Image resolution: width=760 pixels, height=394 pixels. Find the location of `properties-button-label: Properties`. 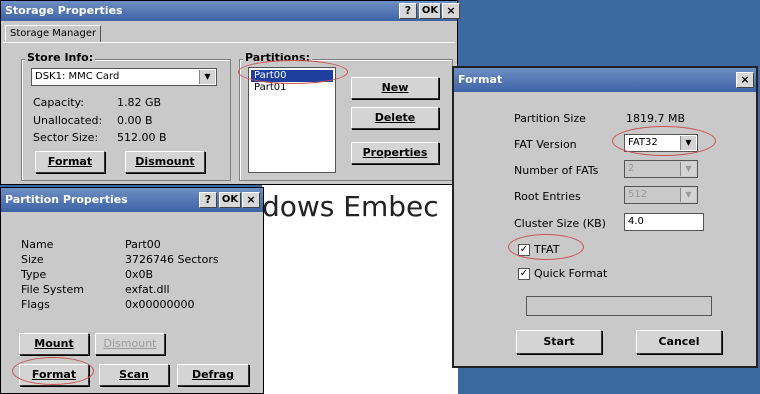

properties-button-label: Properties is located at coordinates (395, 152).